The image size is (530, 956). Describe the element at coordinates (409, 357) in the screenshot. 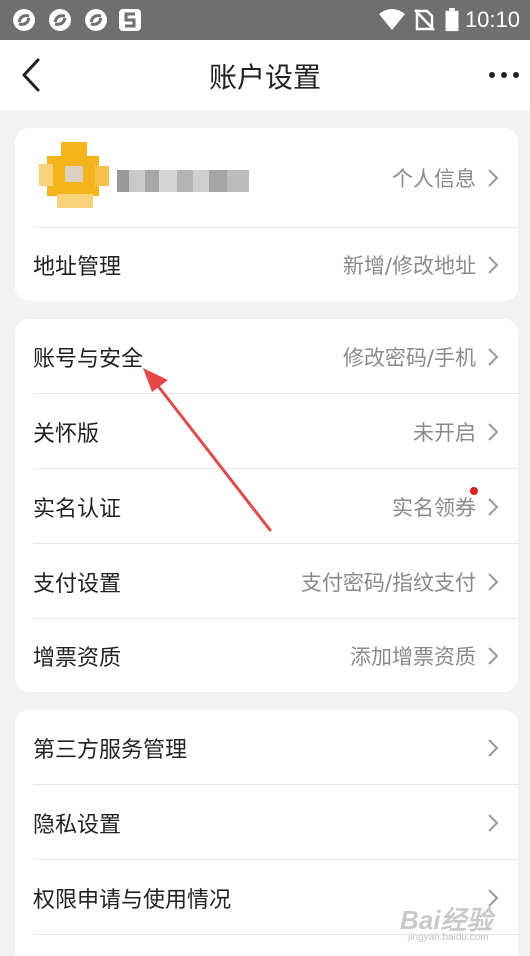

I see `list-item-value: 修改密码/手机` at that location.